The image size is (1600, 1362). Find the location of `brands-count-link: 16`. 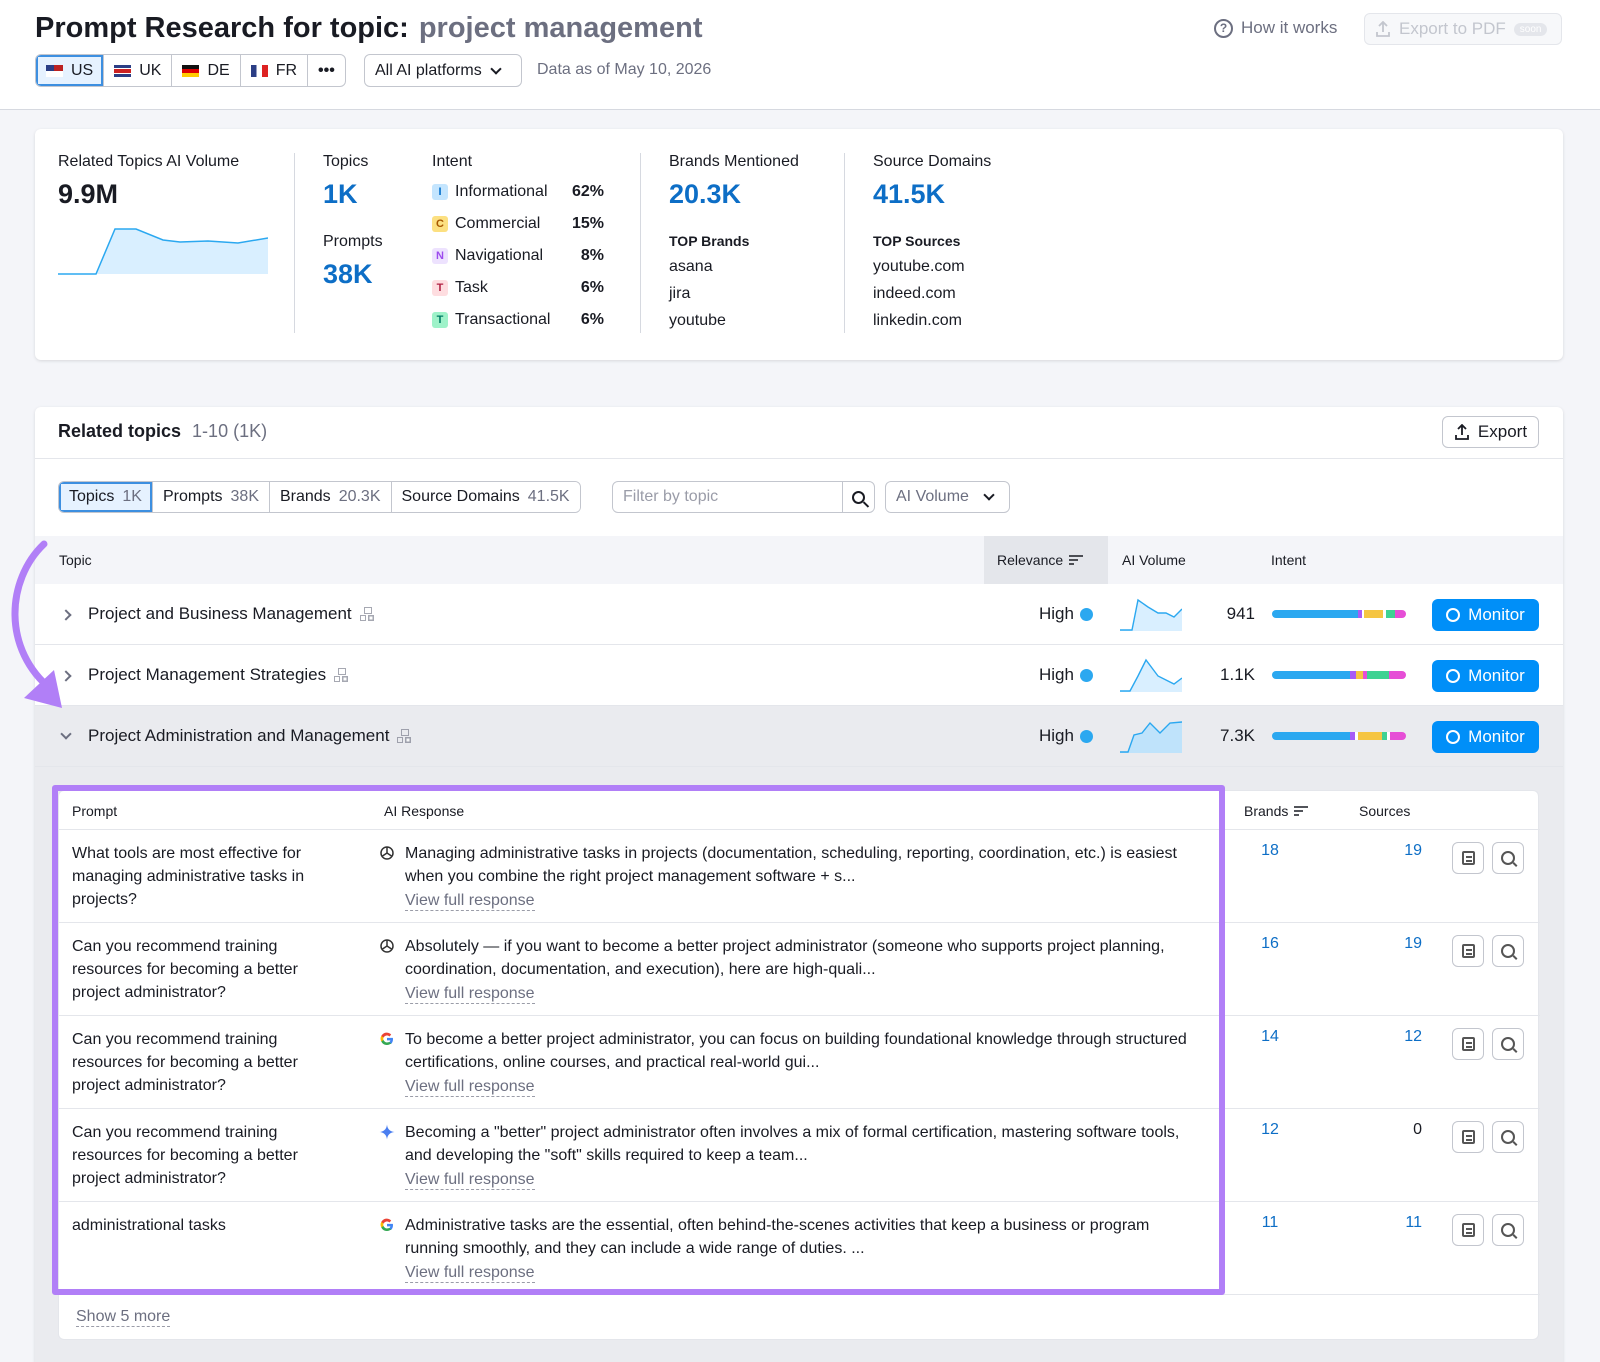

brands-count-link: 16 is located at coordinates (1270, 944).